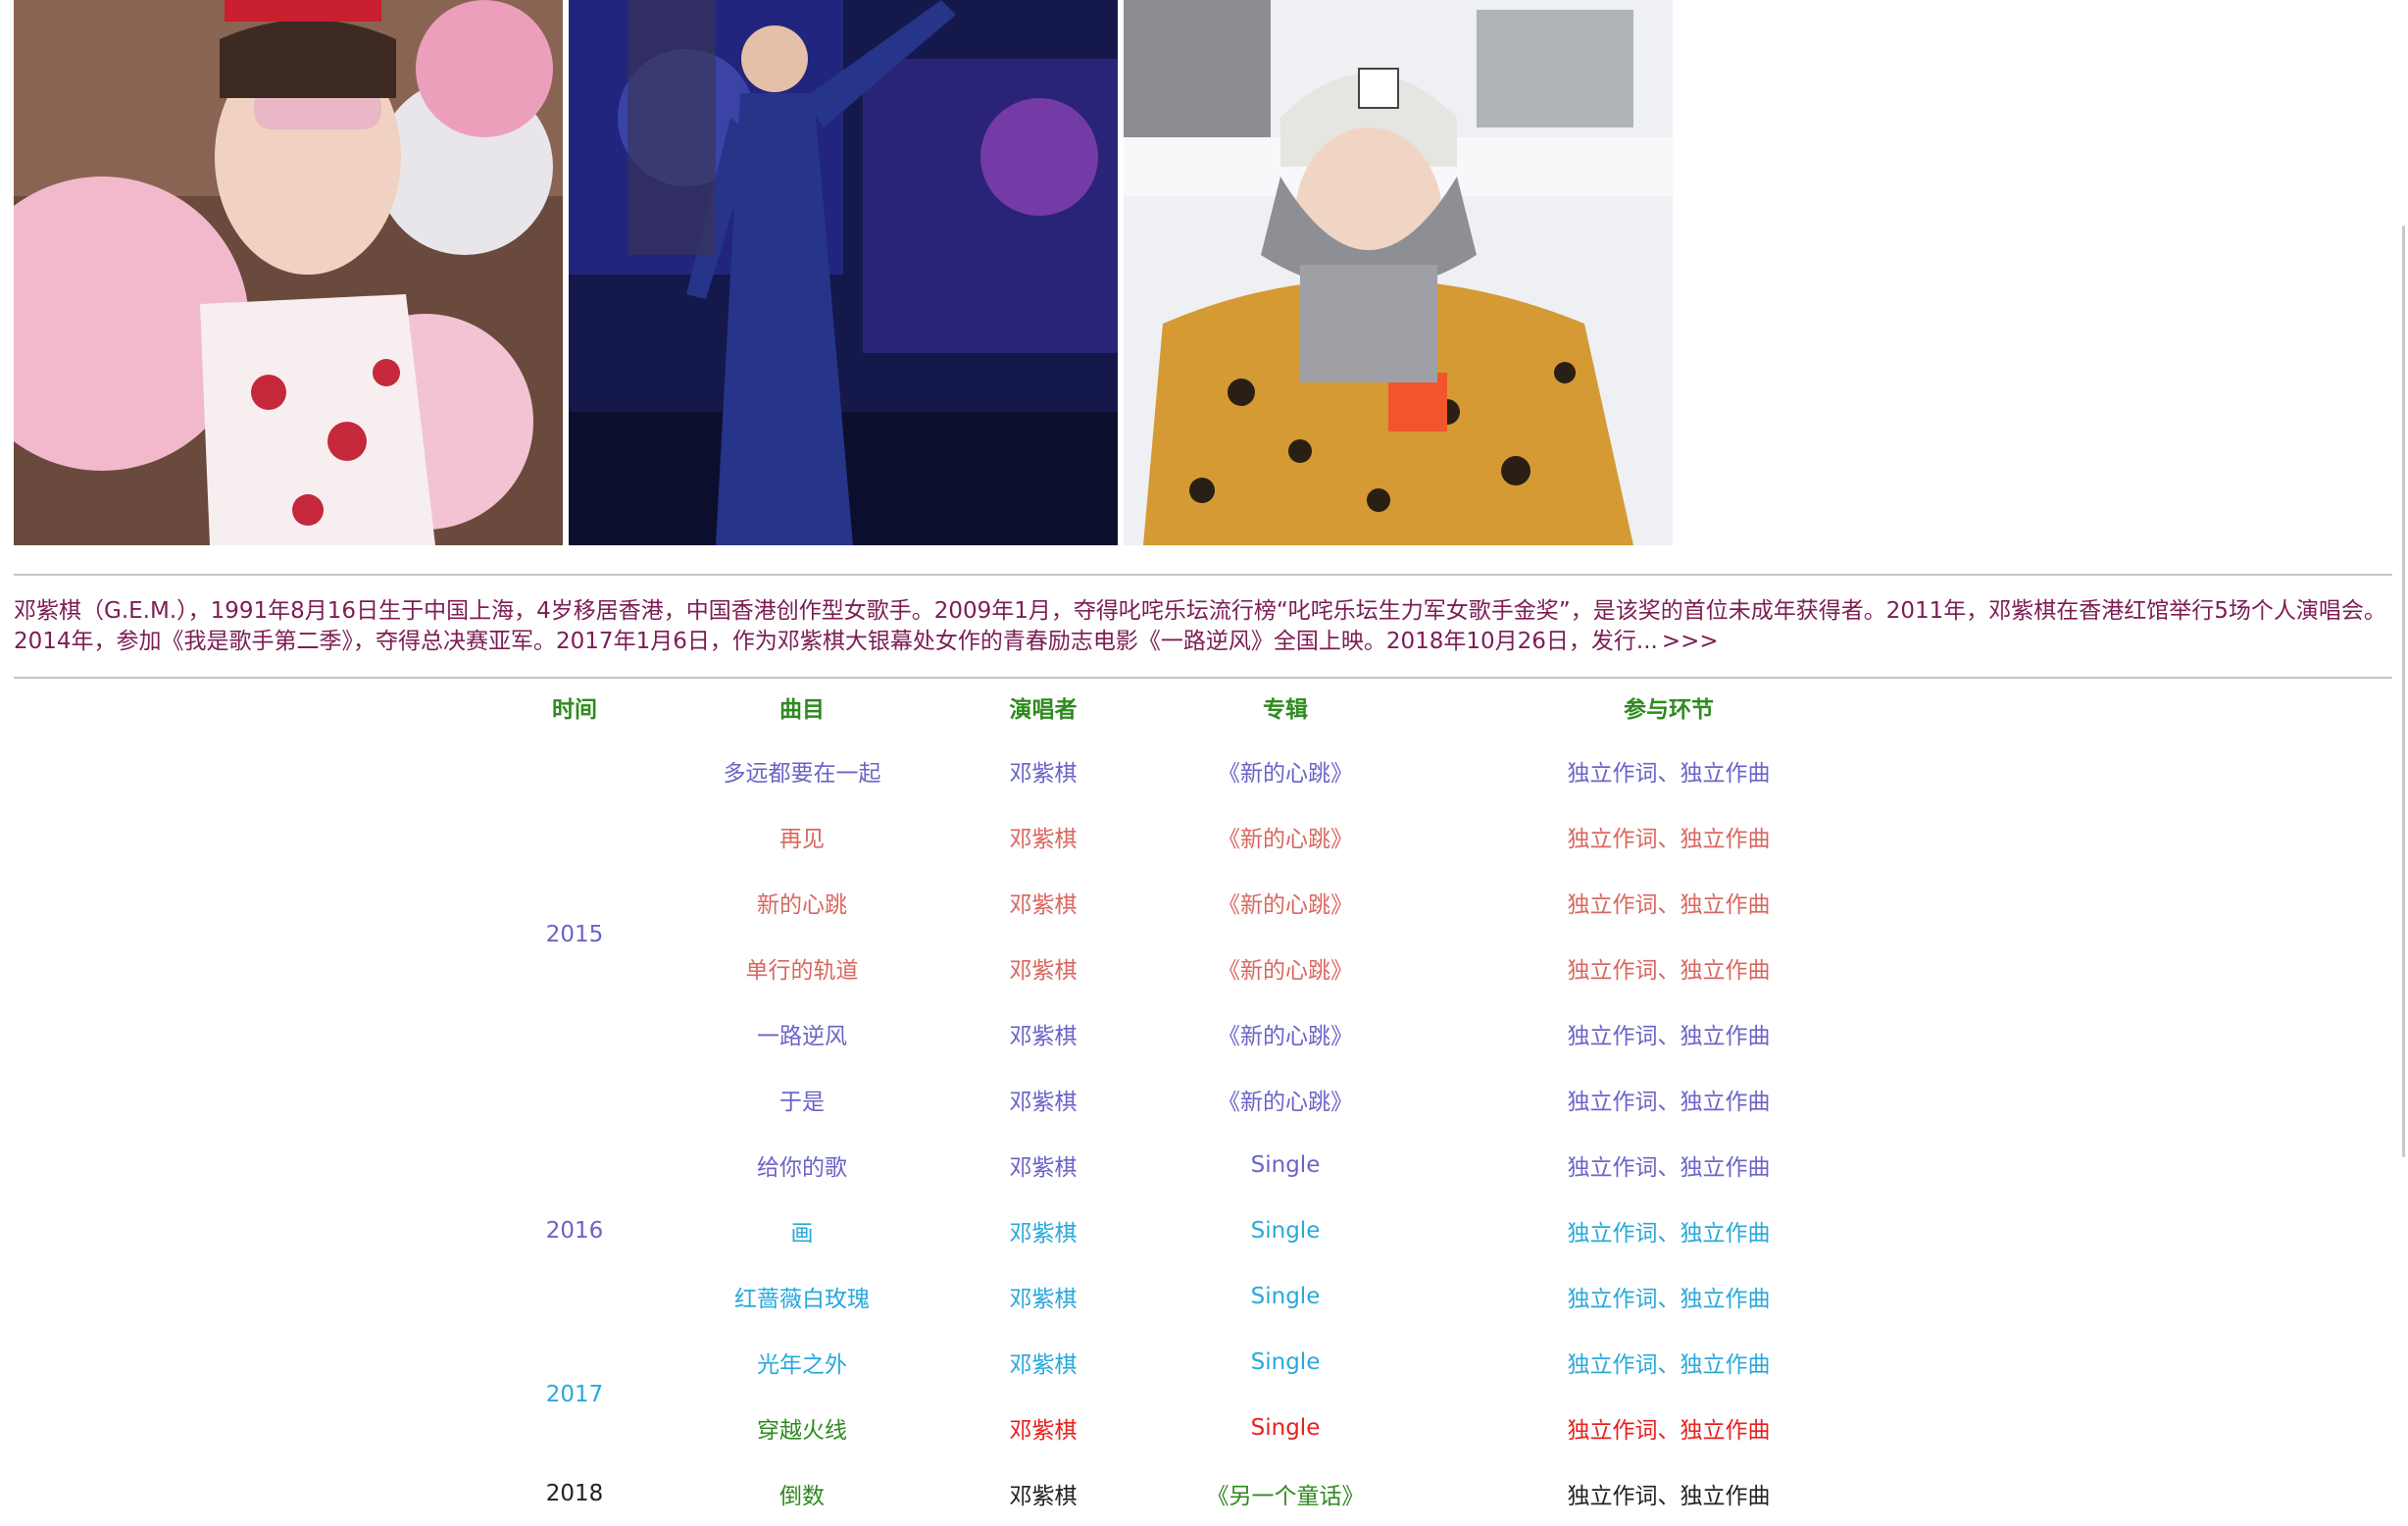  I want to click on table-row: 于是 邓紫棋 《新的心跳》 独立作词、独立作曲, so click(1199, 1099).